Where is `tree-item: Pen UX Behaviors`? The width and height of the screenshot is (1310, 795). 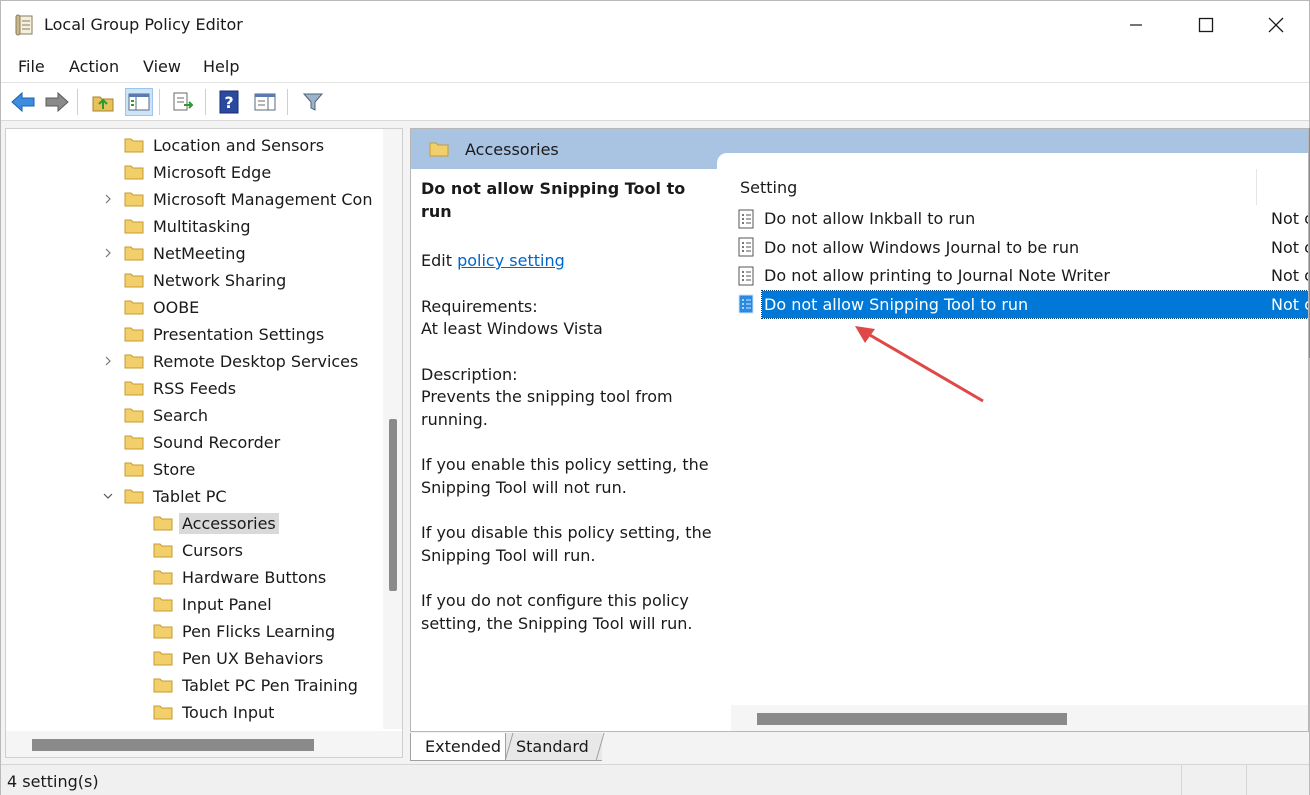
tree-item: Pen UX Behaviors is located at coordinates (238, 658).